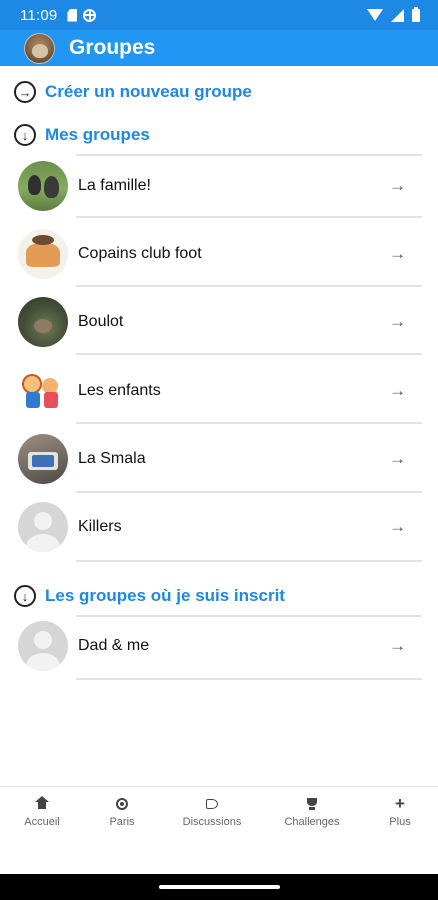  I want to click on nav-item-discussions: Discussions, so click(212, 812).